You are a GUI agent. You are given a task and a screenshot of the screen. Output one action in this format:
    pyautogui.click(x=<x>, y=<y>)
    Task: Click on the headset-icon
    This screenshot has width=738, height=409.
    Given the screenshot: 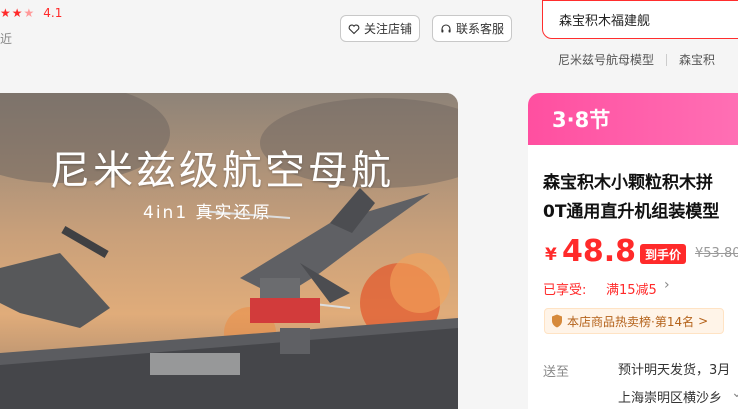 What is the action you would take?
    pyautogui.click(x=446, y=27)
    